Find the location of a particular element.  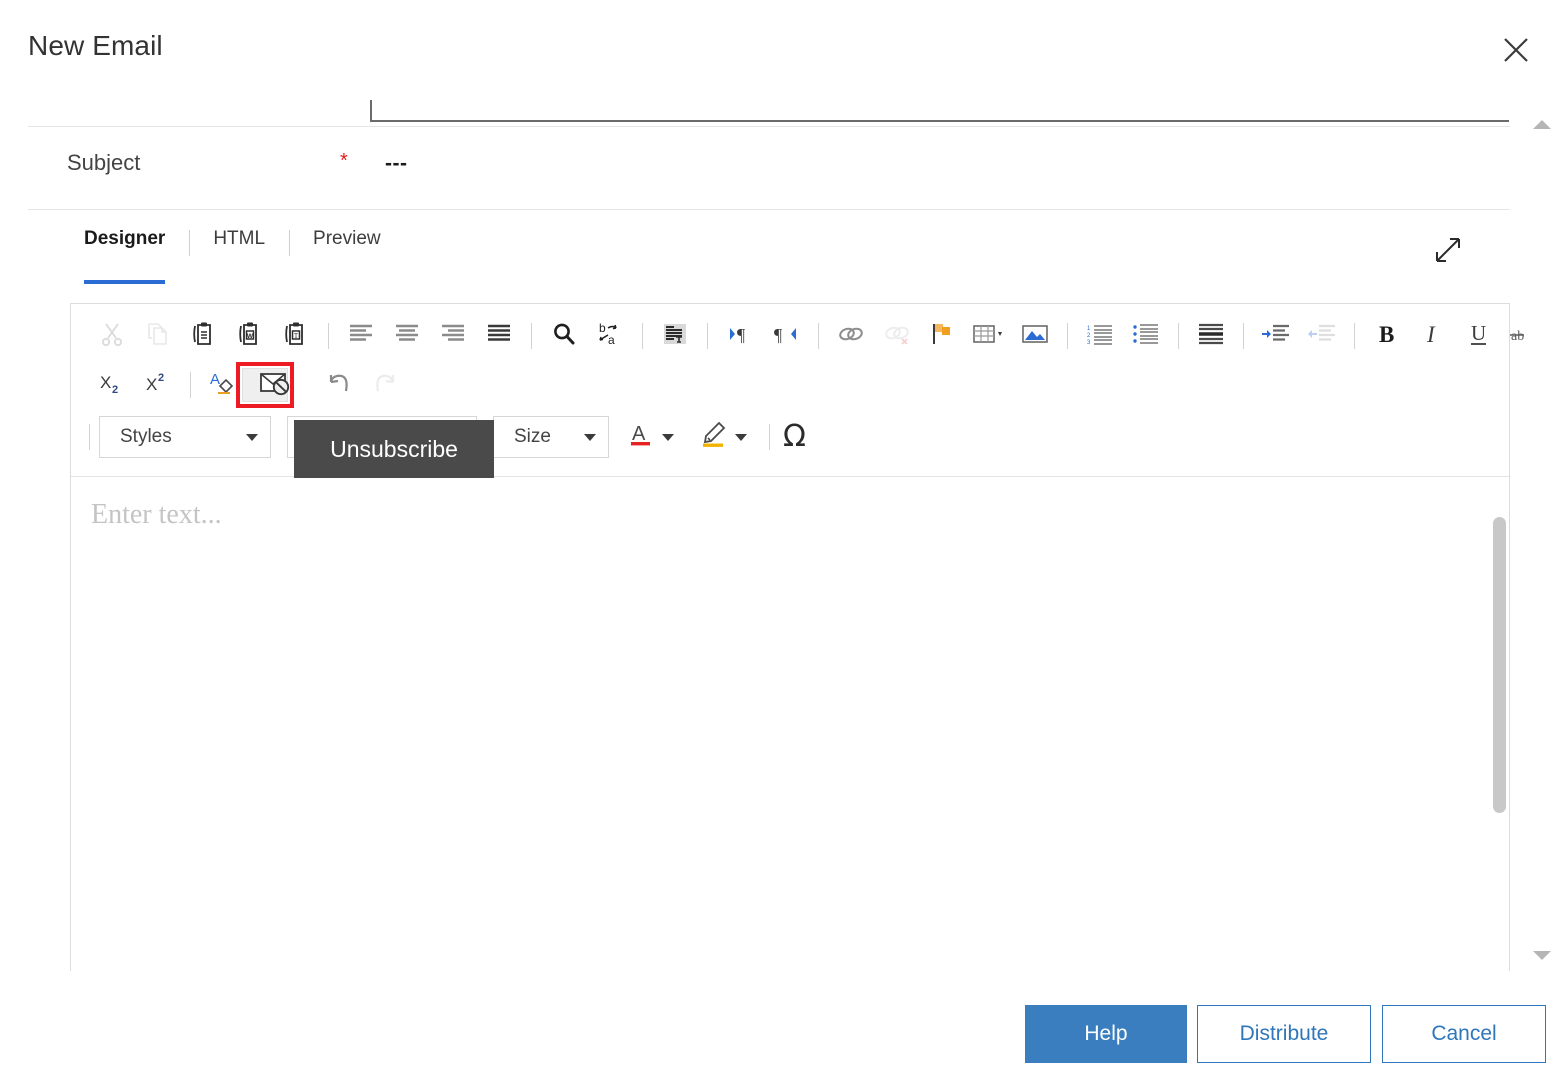

insert-table-icon is located at coordinates (989, 336).